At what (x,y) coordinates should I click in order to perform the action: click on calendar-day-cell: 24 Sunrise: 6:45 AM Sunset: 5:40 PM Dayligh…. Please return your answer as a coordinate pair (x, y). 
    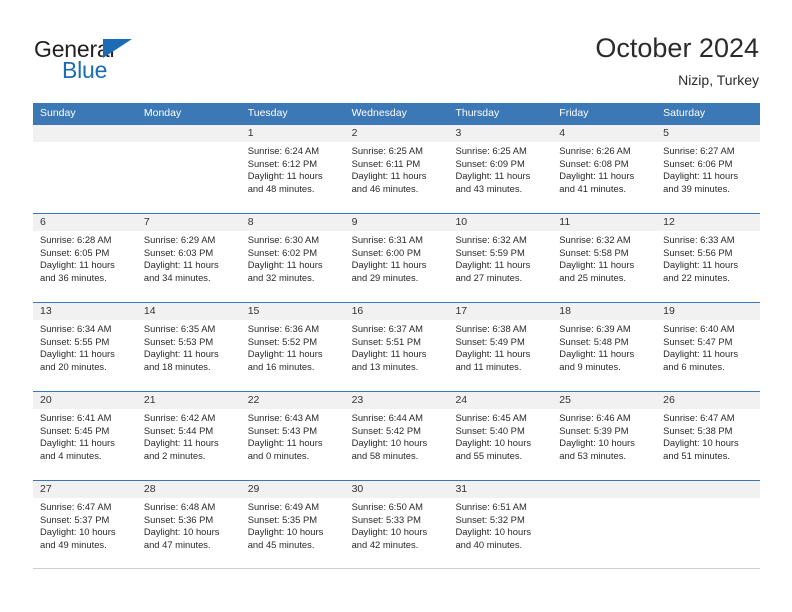
    Looking at the image, I should click on (500, 436).